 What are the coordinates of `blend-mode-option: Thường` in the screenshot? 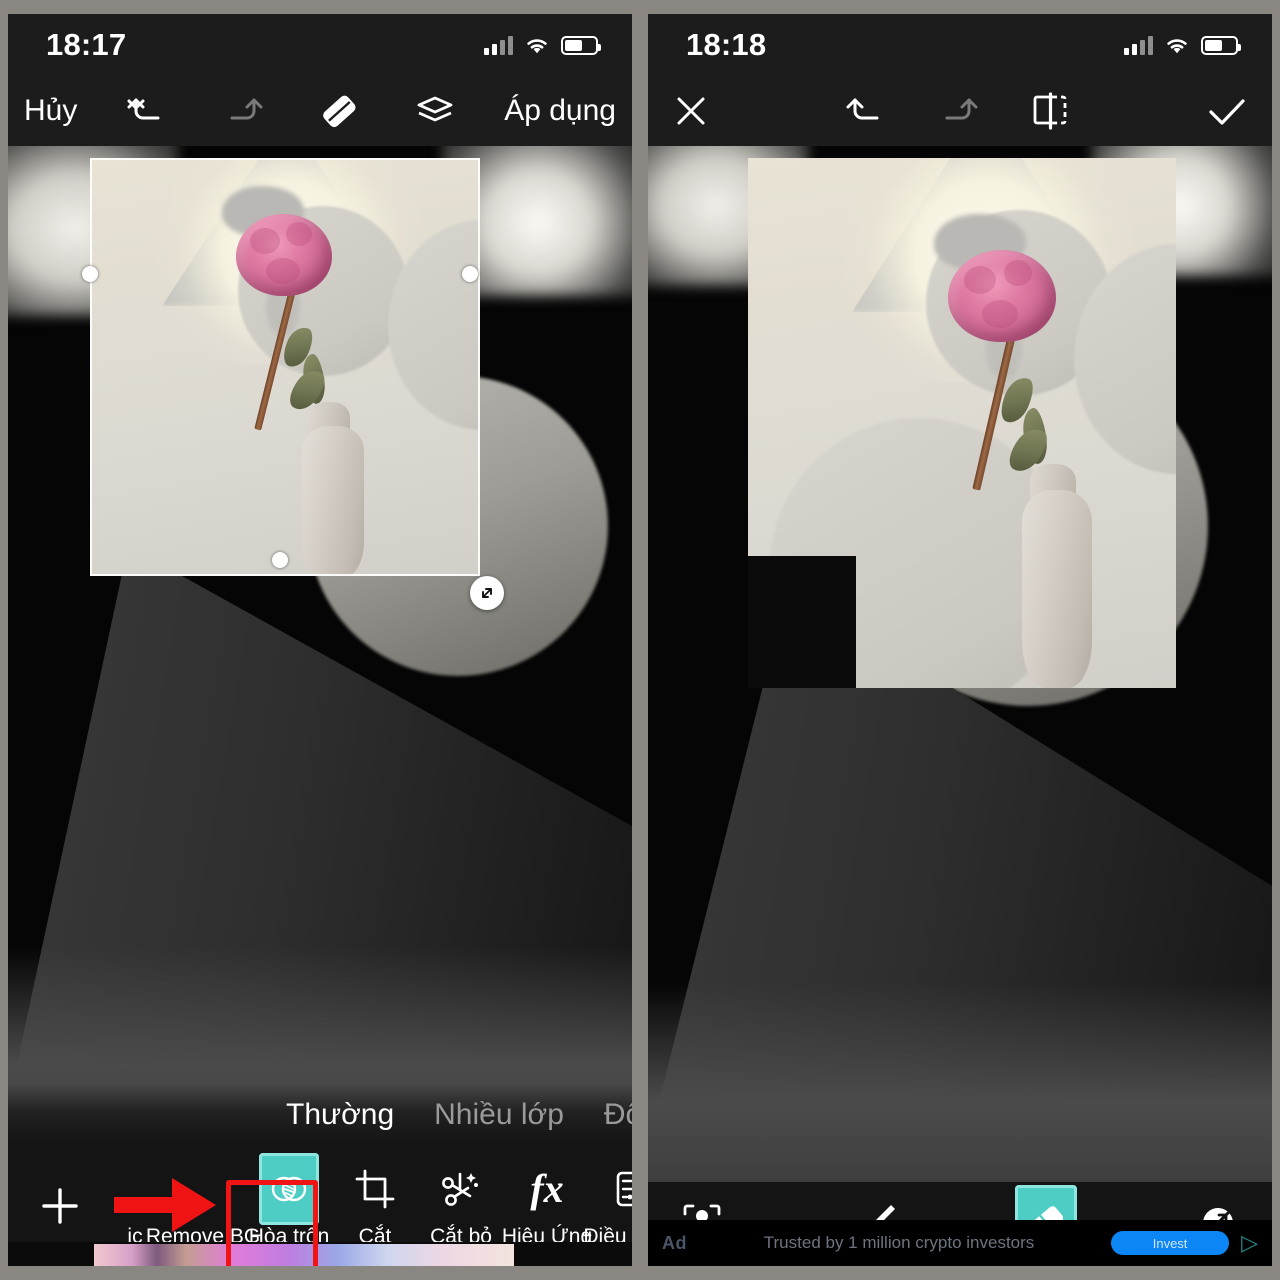 It's located at (340, 1115).